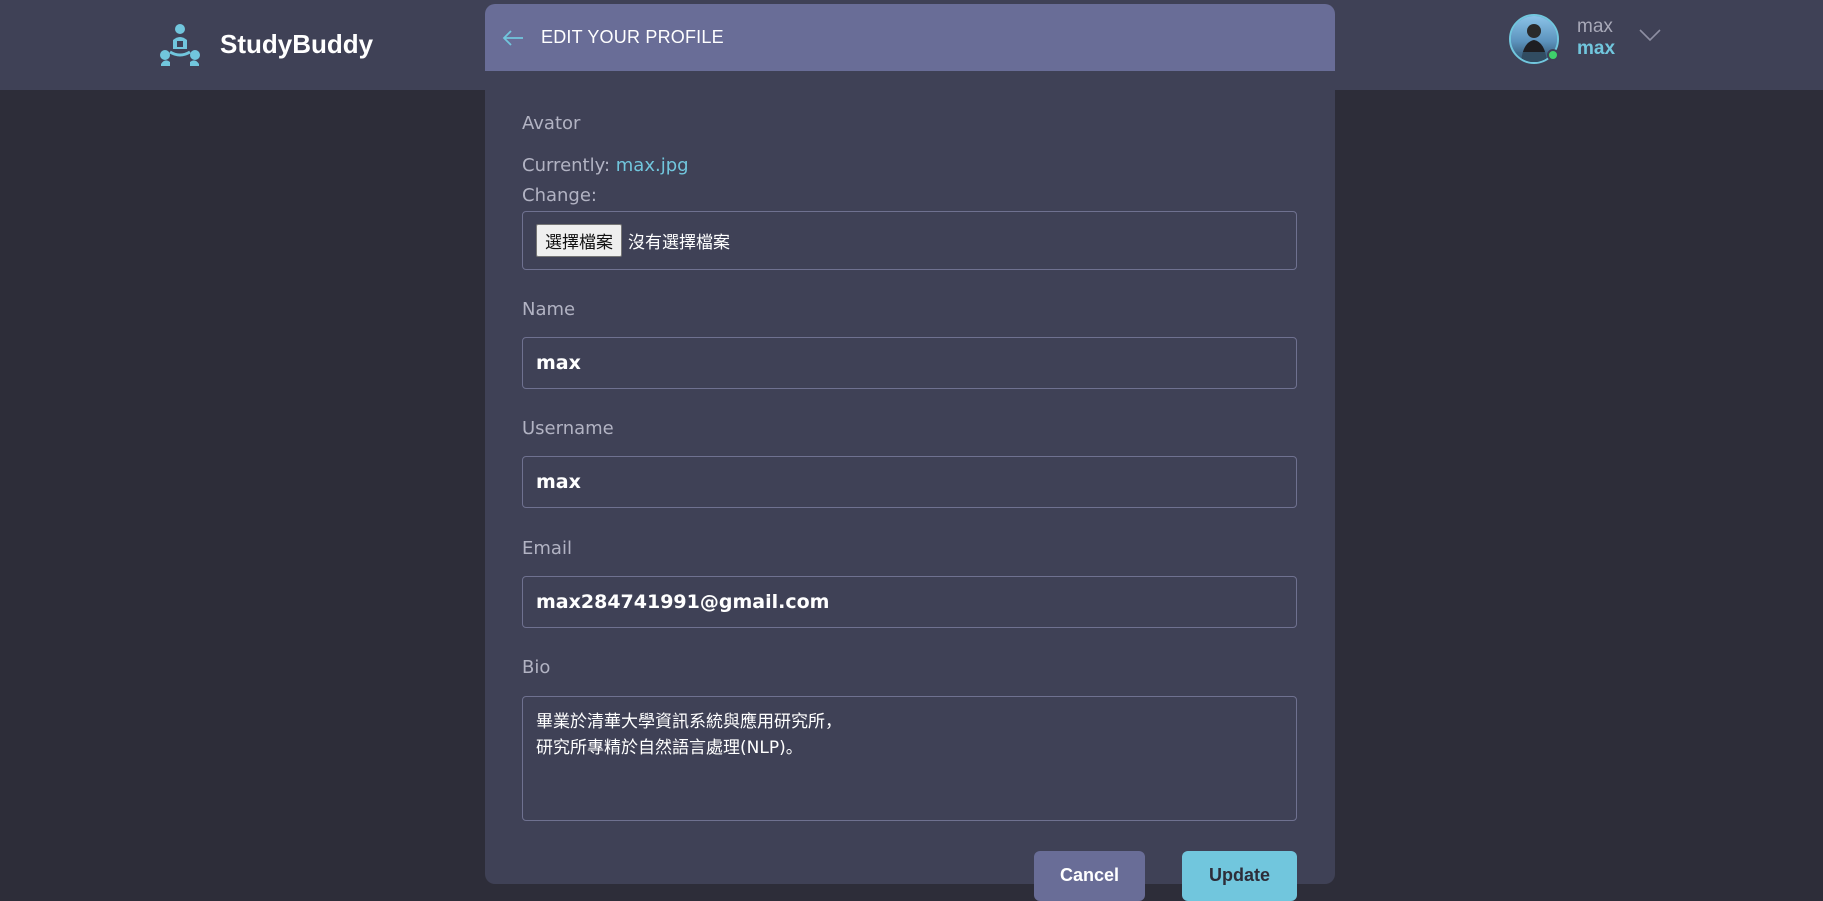 The width and height of the screenshot is (1823, 901). I want to click on chevron-down-icon, so click(1650, 35).